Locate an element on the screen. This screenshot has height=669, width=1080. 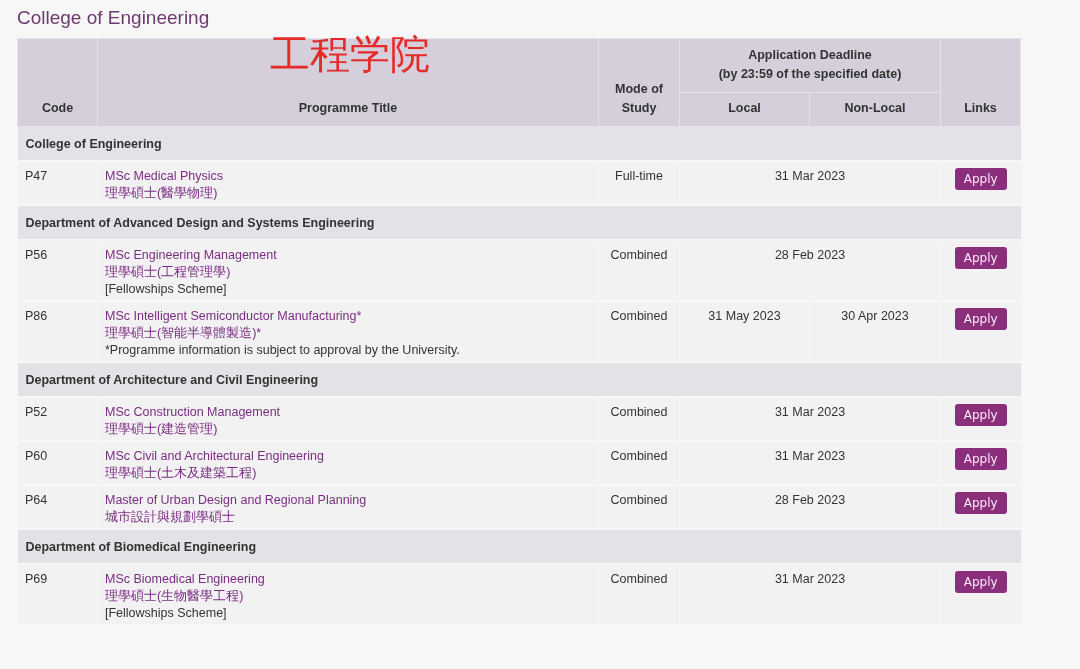
programme-title-link: MSc Intelligent Semiconductor Manufacturing* is located at coordinates (233, 316).